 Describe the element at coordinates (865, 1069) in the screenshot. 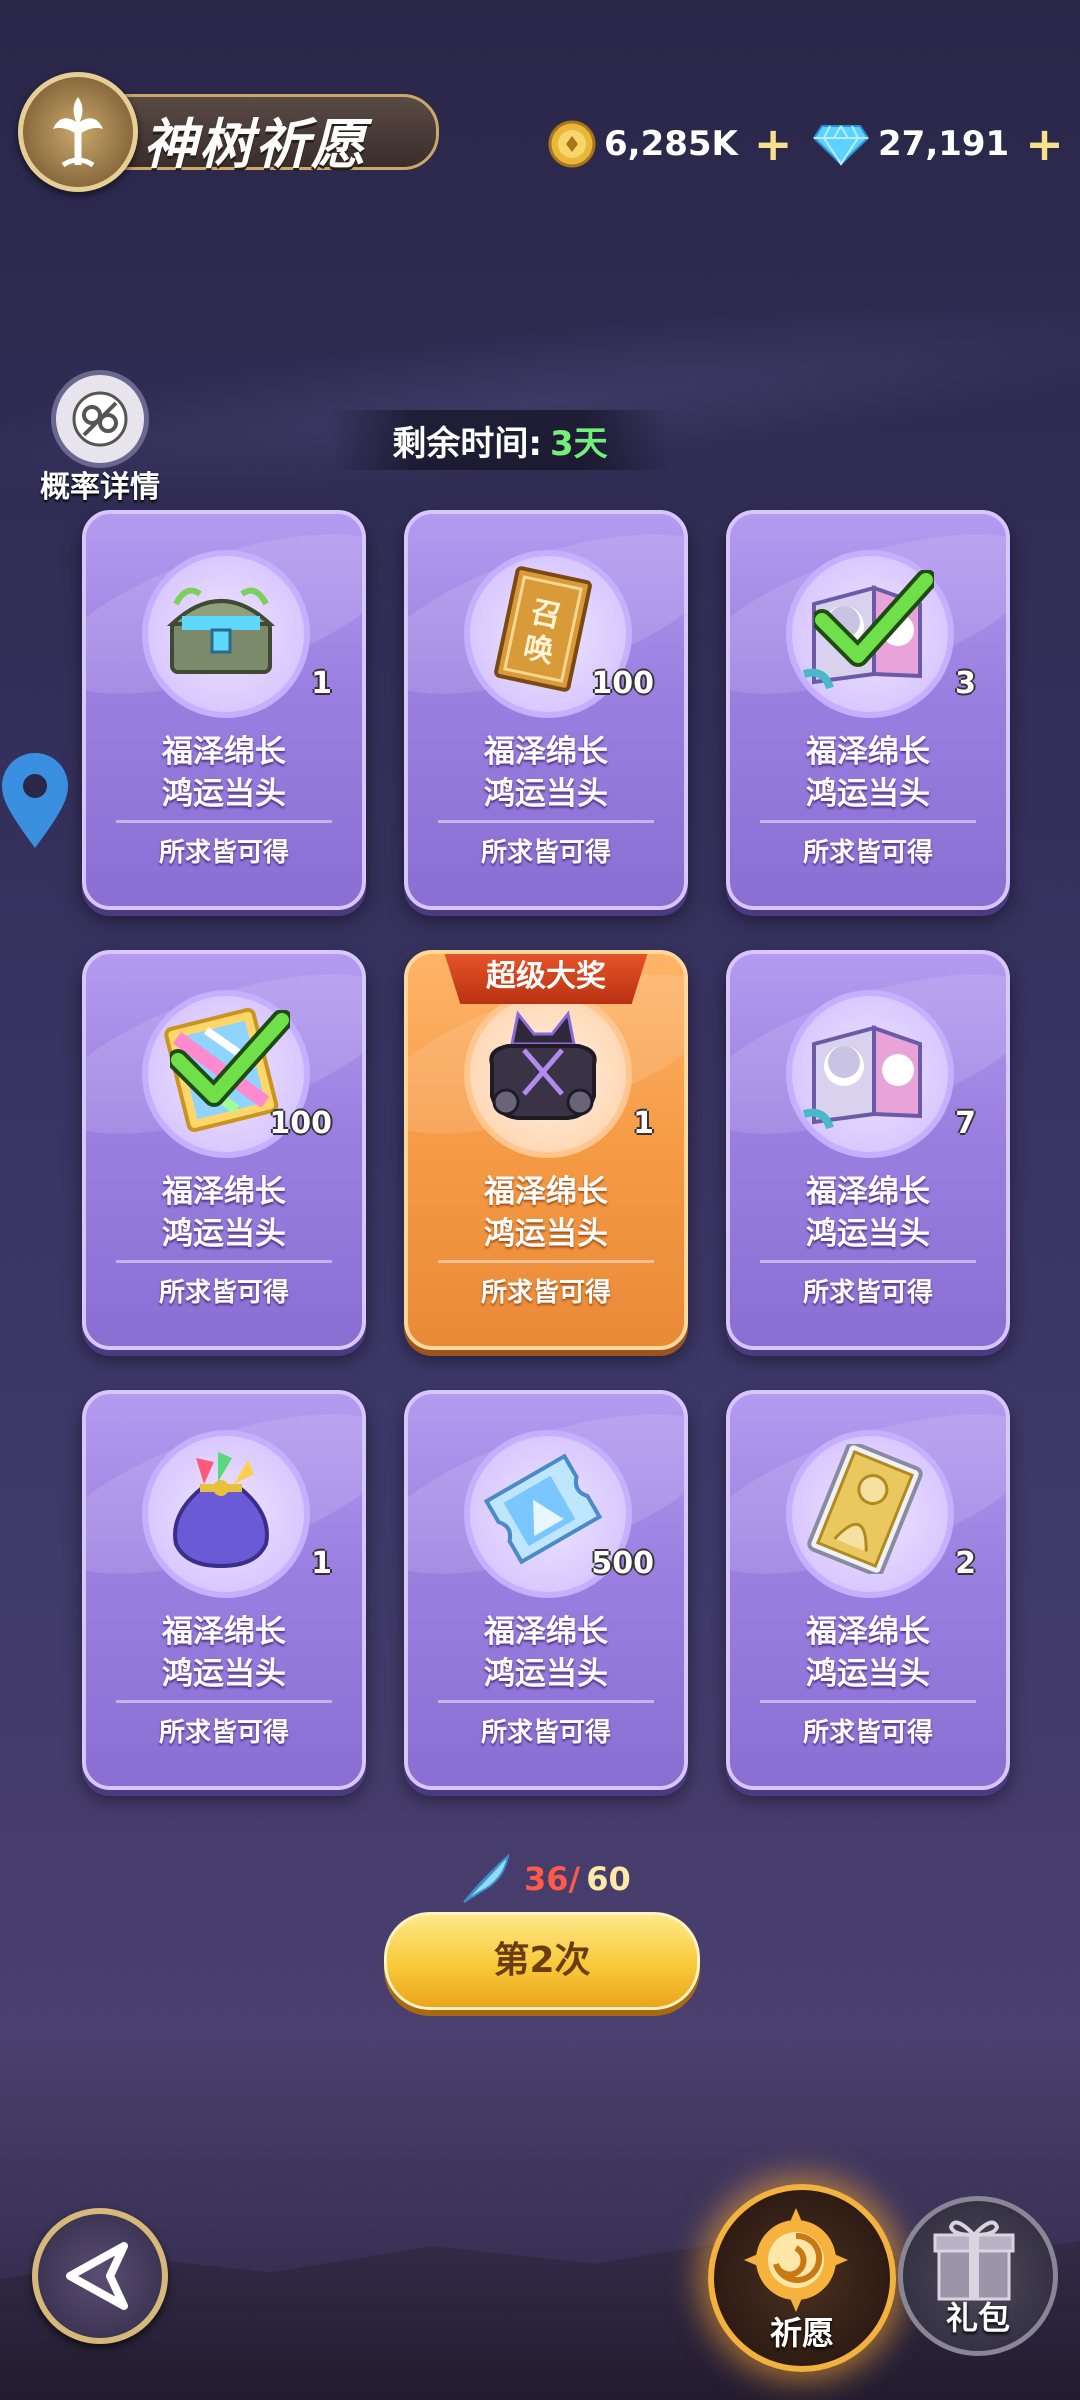

I see `hero-gift-box-icon` at that location.